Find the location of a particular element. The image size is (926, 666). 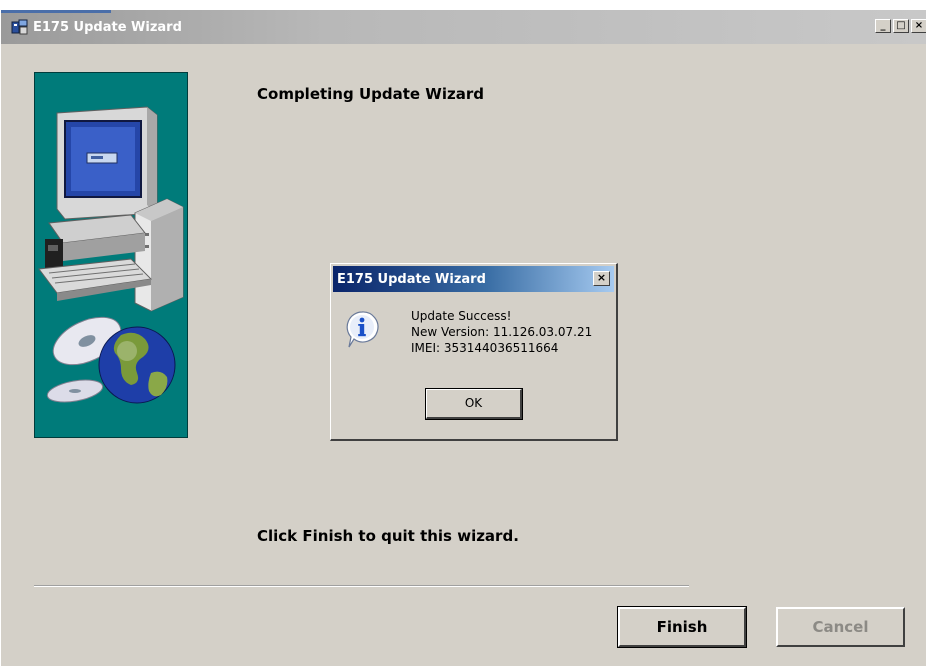

dialog-message-line: Update Success! is located at coordinates (461, 316).